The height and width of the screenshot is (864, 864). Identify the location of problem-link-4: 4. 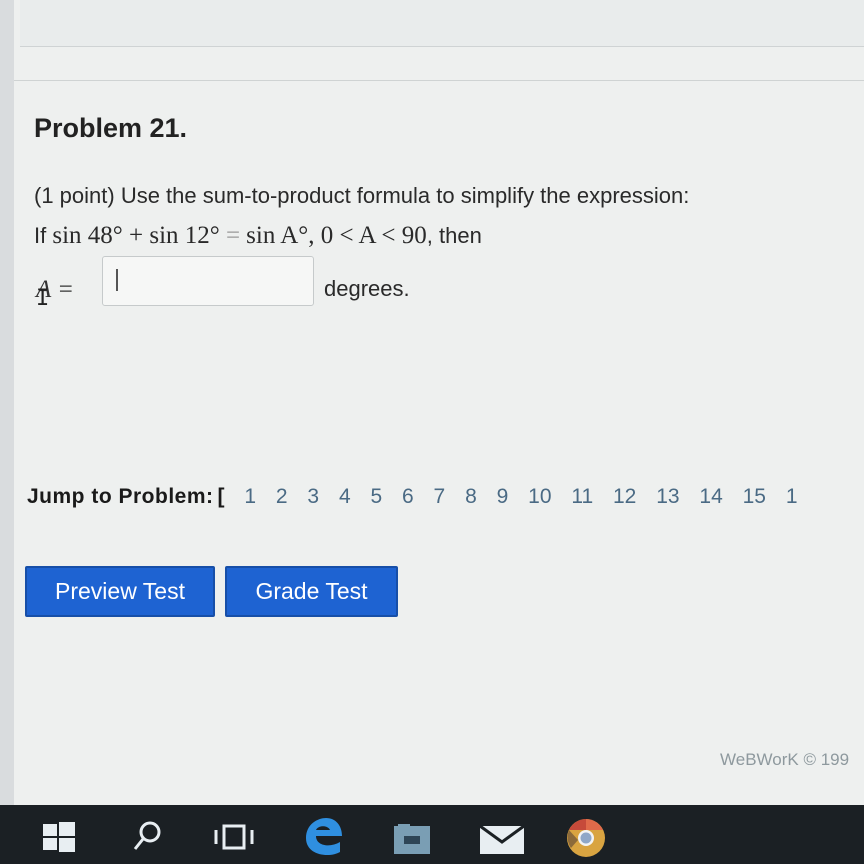
(345, 497).